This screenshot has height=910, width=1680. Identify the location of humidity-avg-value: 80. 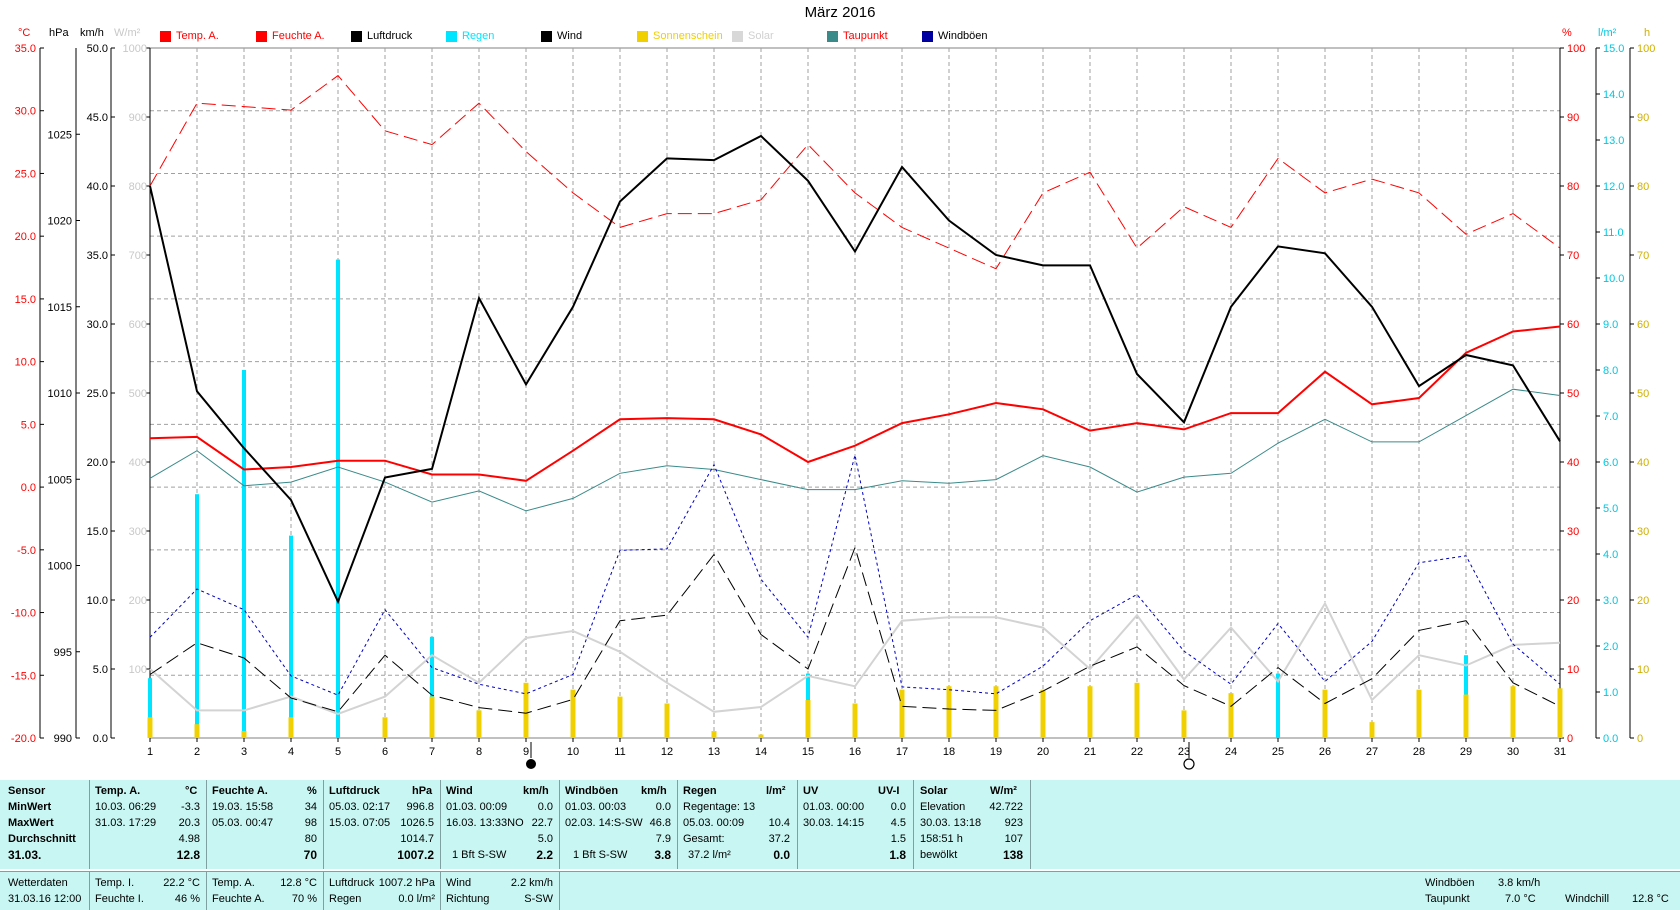
(310, 839).